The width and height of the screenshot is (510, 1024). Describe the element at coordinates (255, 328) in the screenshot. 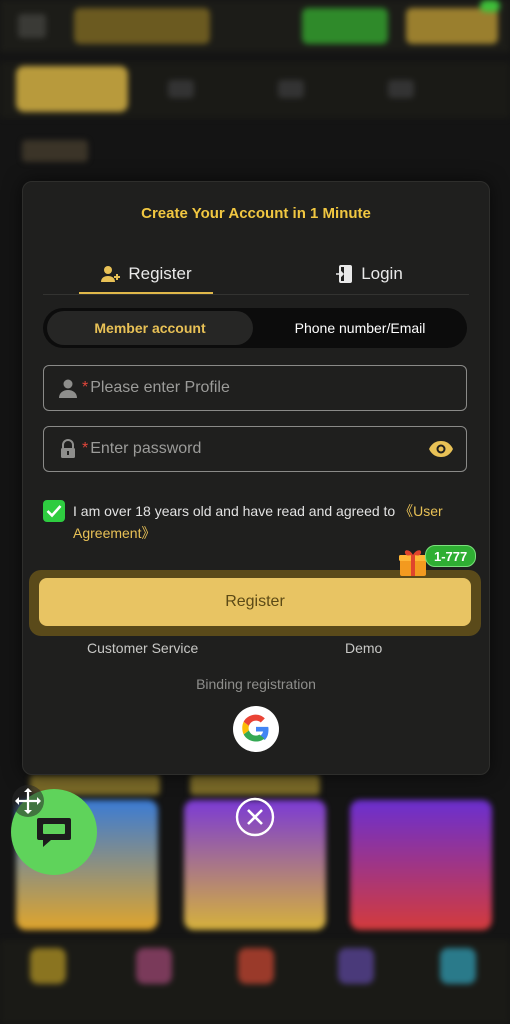

I see `account-type-switch: Member account Phone number/Email` at that location.